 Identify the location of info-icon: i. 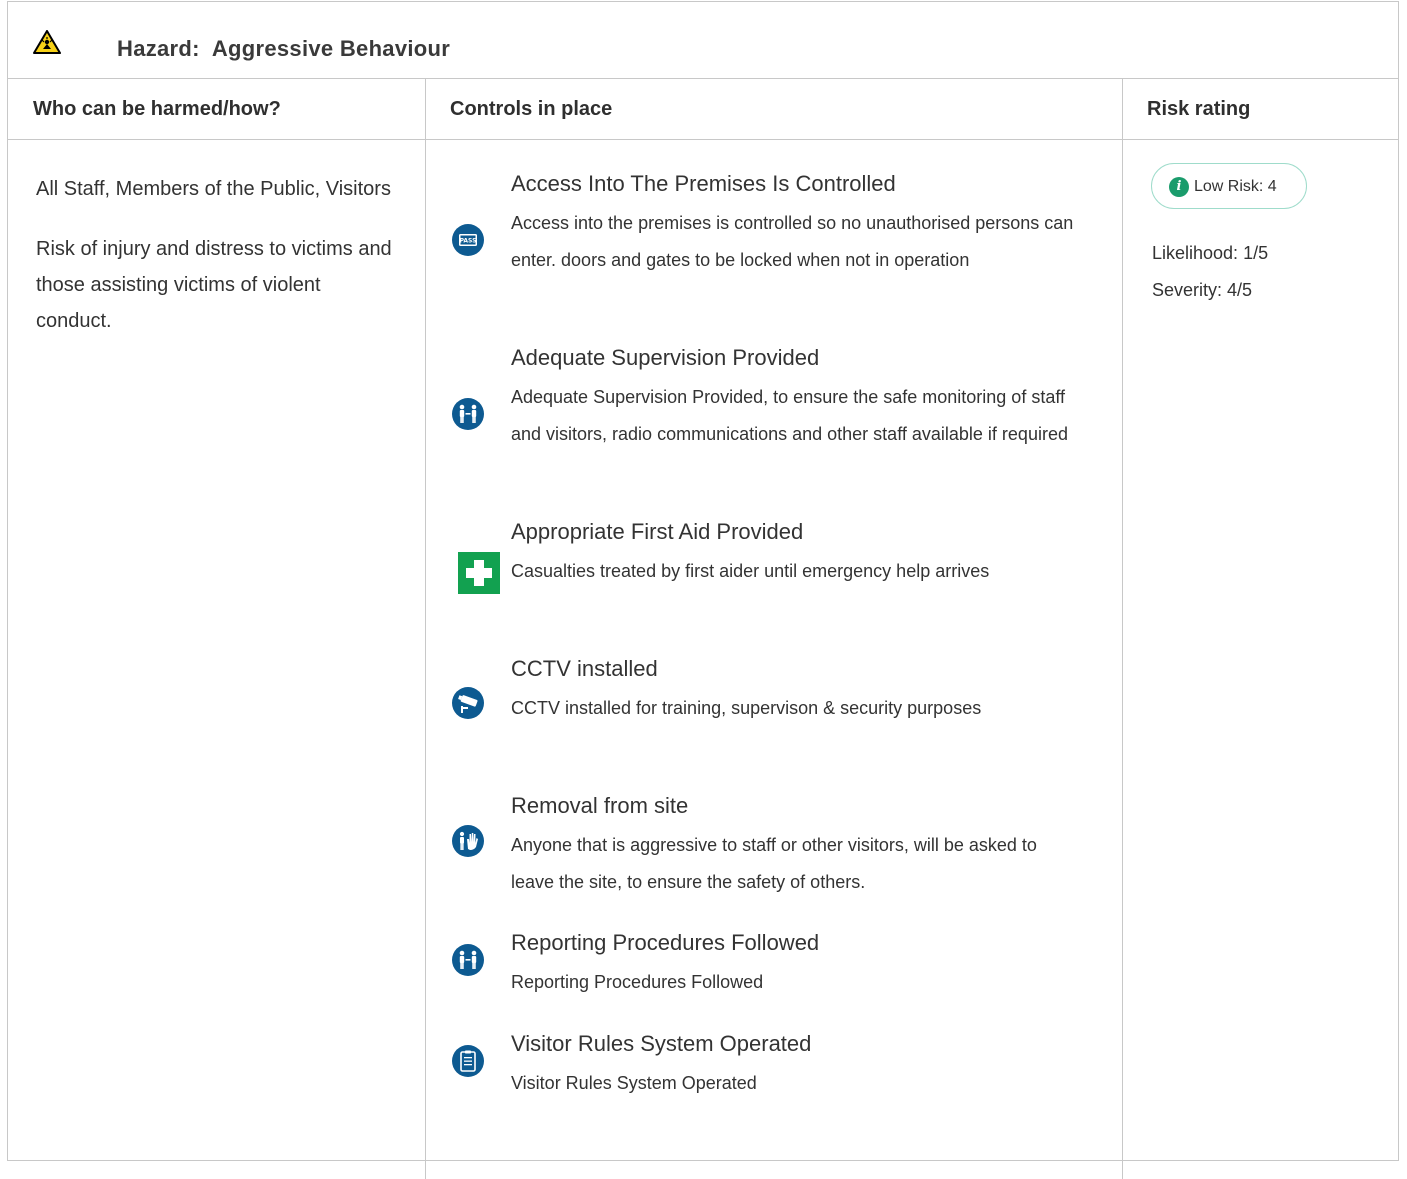
(1179, 187).